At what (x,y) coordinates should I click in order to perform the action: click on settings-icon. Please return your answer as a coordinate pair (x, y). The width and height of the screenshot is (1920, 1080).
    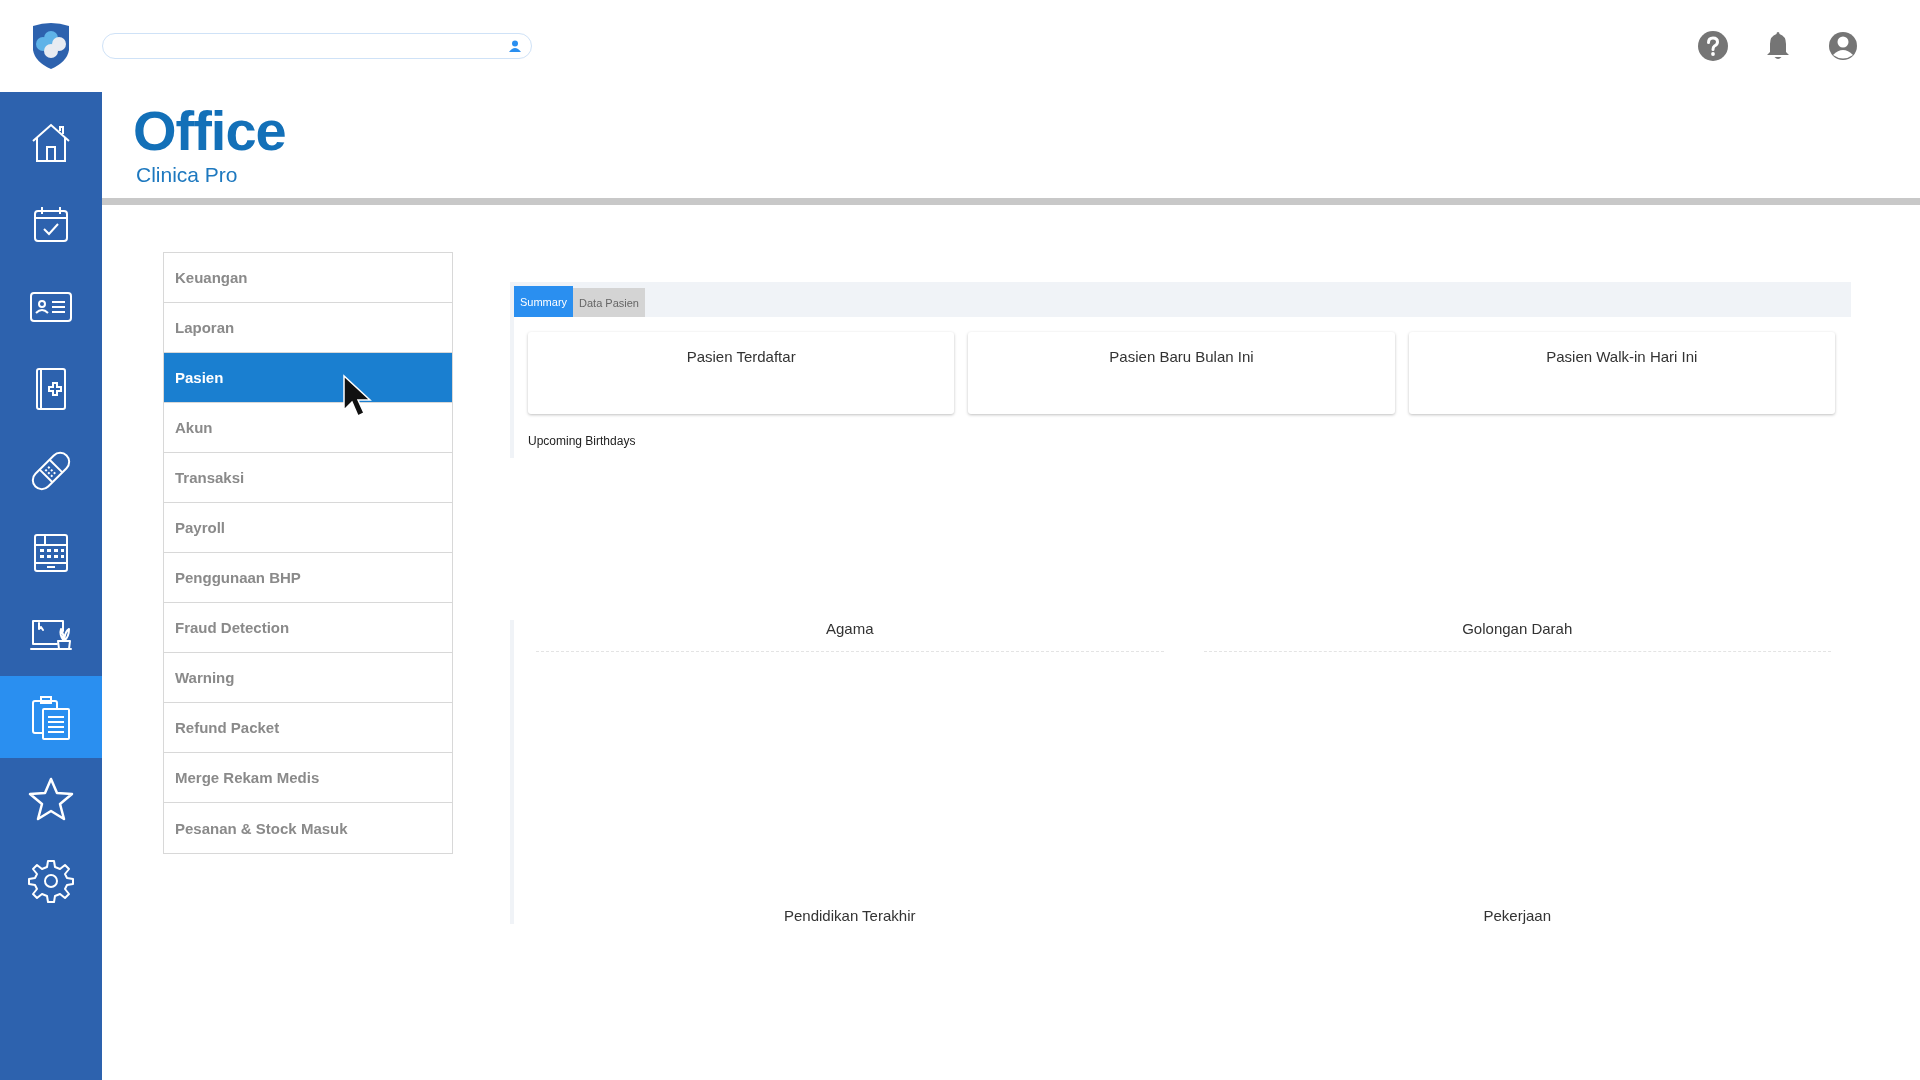
    Looking at the image, I should click on (51, 881).